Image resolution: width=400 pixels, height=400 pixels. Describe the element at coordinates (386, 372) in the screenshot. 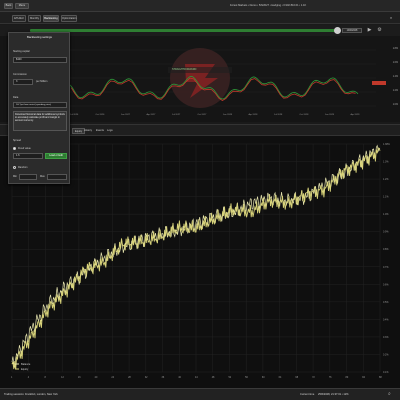

I see `y-tick-label: 0.1%` at that location.